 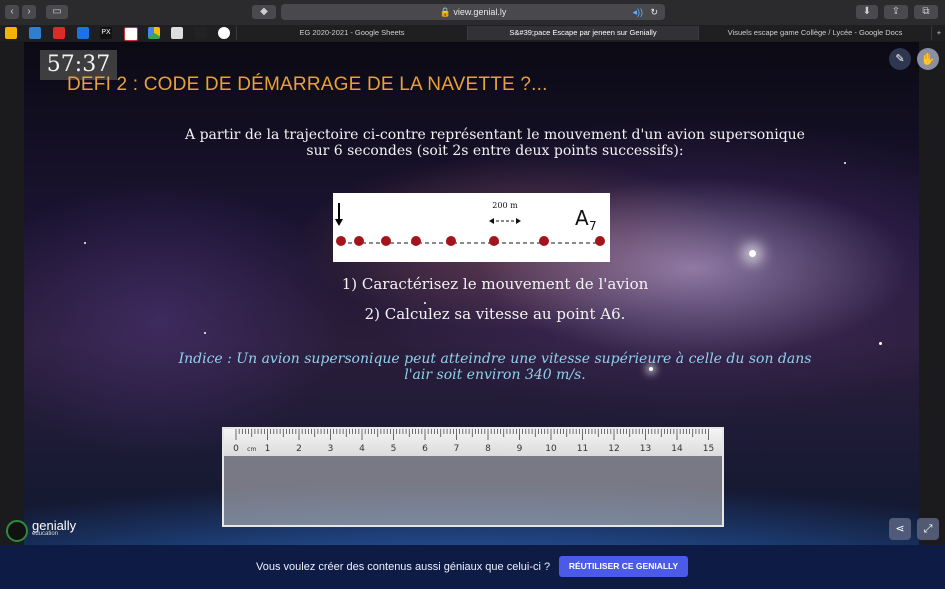 What do you see at coordinates (645, 449) in the screenshot?
I see `ruler-number: 13` at bounding box center [645, 449].